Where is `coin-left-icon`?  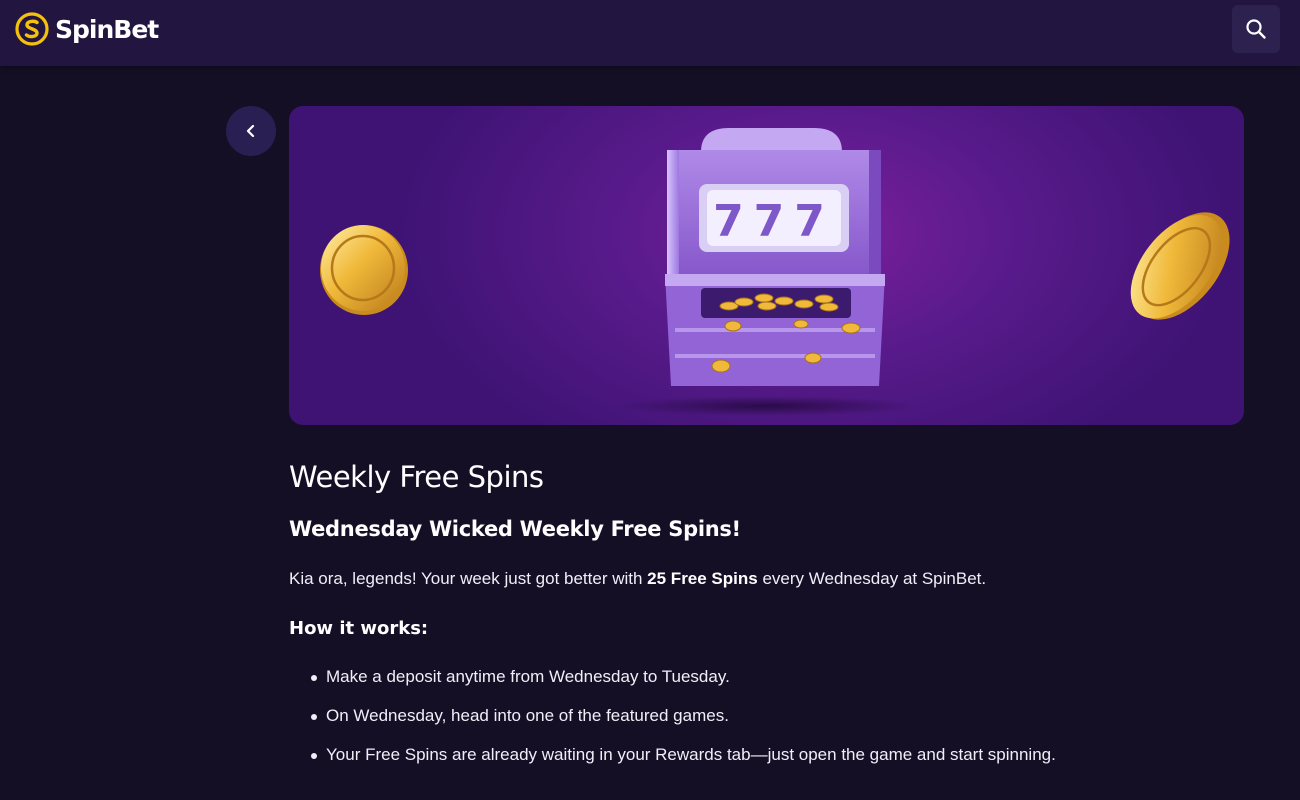
coin-left-icon is located at coordinates (364, 270).